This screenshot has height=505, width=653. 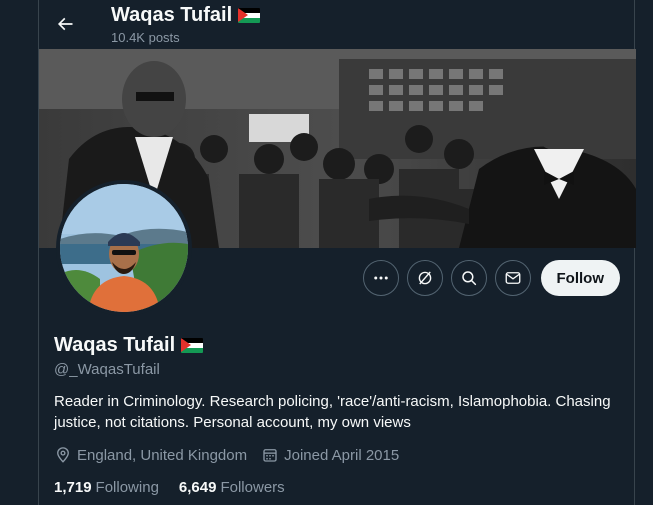 I want to click on following-count: 1,719, so click(x=73, y=487).